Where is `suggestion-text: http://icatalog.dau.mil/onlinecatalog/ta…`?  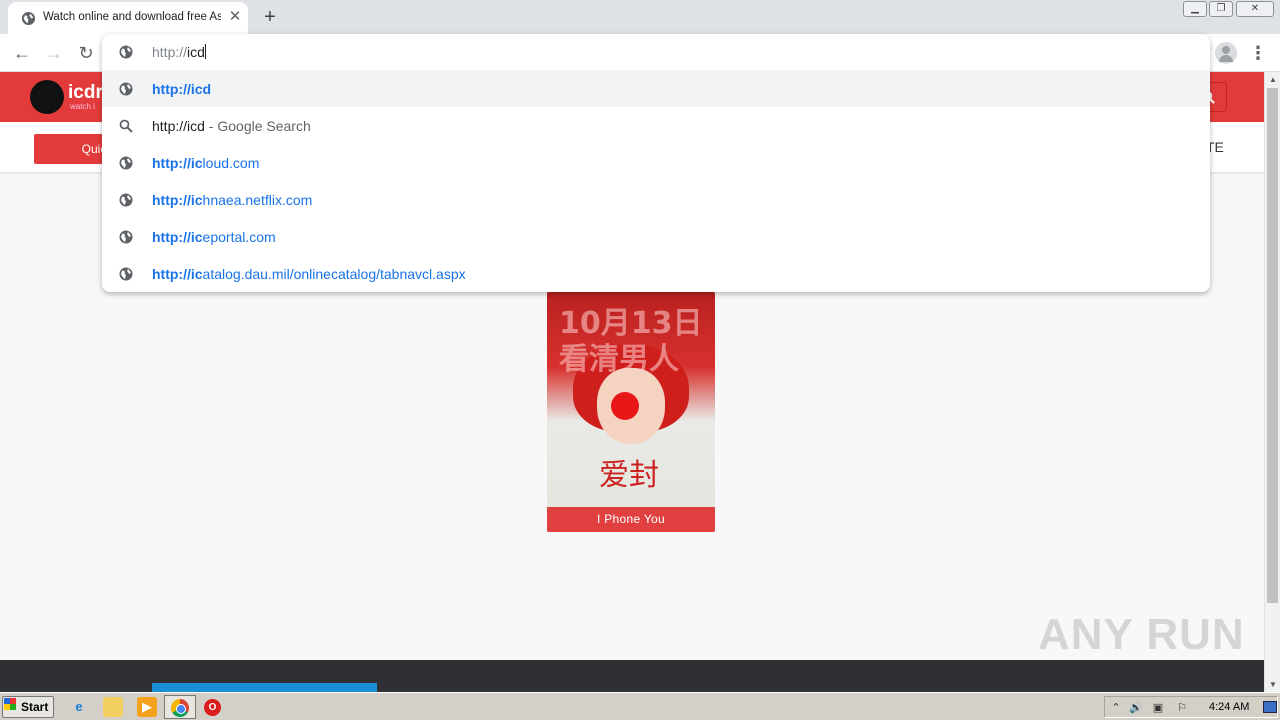
suggestion-text: http://icatalog.dau.mil/onlinecatalog/ta… is located at coordinates (309, 274).